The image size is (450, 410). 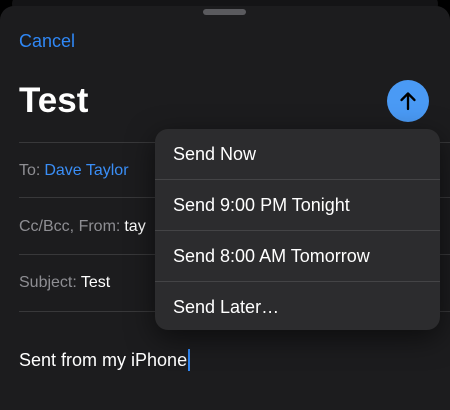 I want to click on subject-field: Subject: Test, so click(x=64, y=283).